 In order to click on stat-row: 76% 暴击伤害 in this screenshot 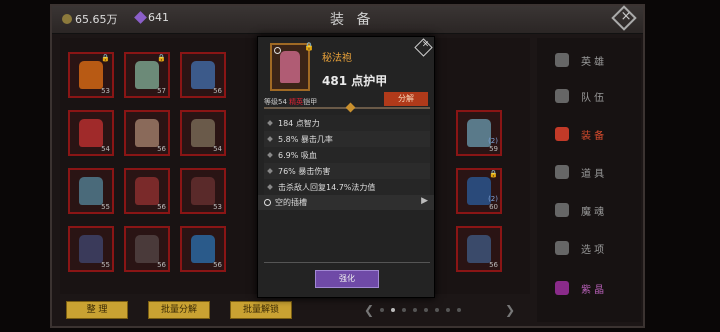, I will do `click(347, 171)`.